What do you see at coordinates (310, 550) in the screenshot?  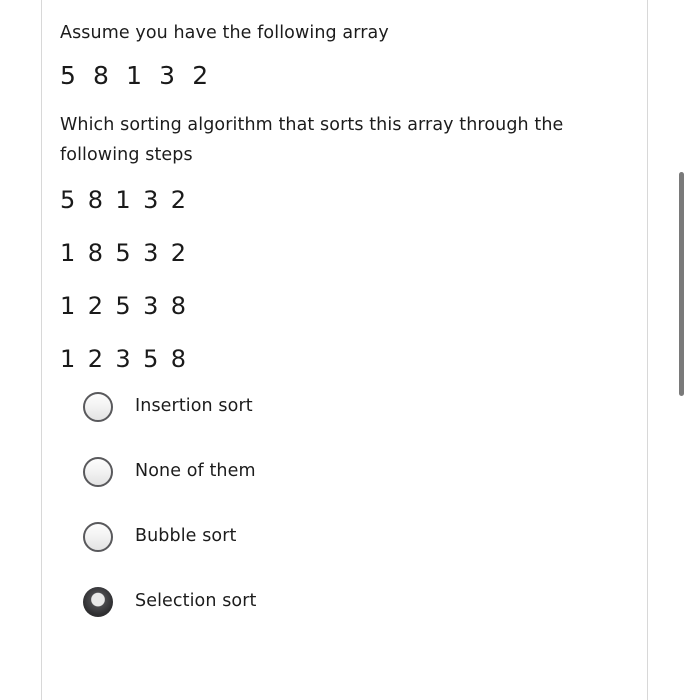 I see `option-bubble-sort: Bubble sort` at bounding box center [310, 550].